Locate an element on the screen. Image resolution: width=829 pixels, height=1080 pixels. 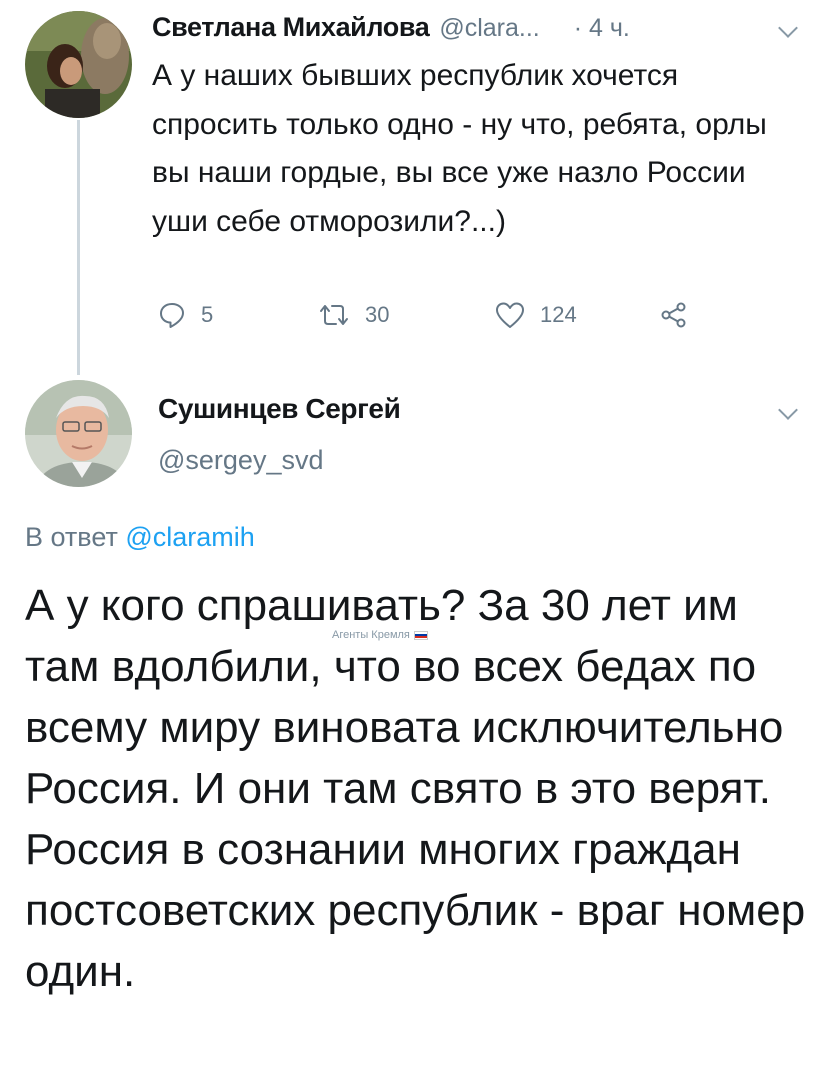
watermark-text: Агенты Кремля is located at coordinates (371, 635).